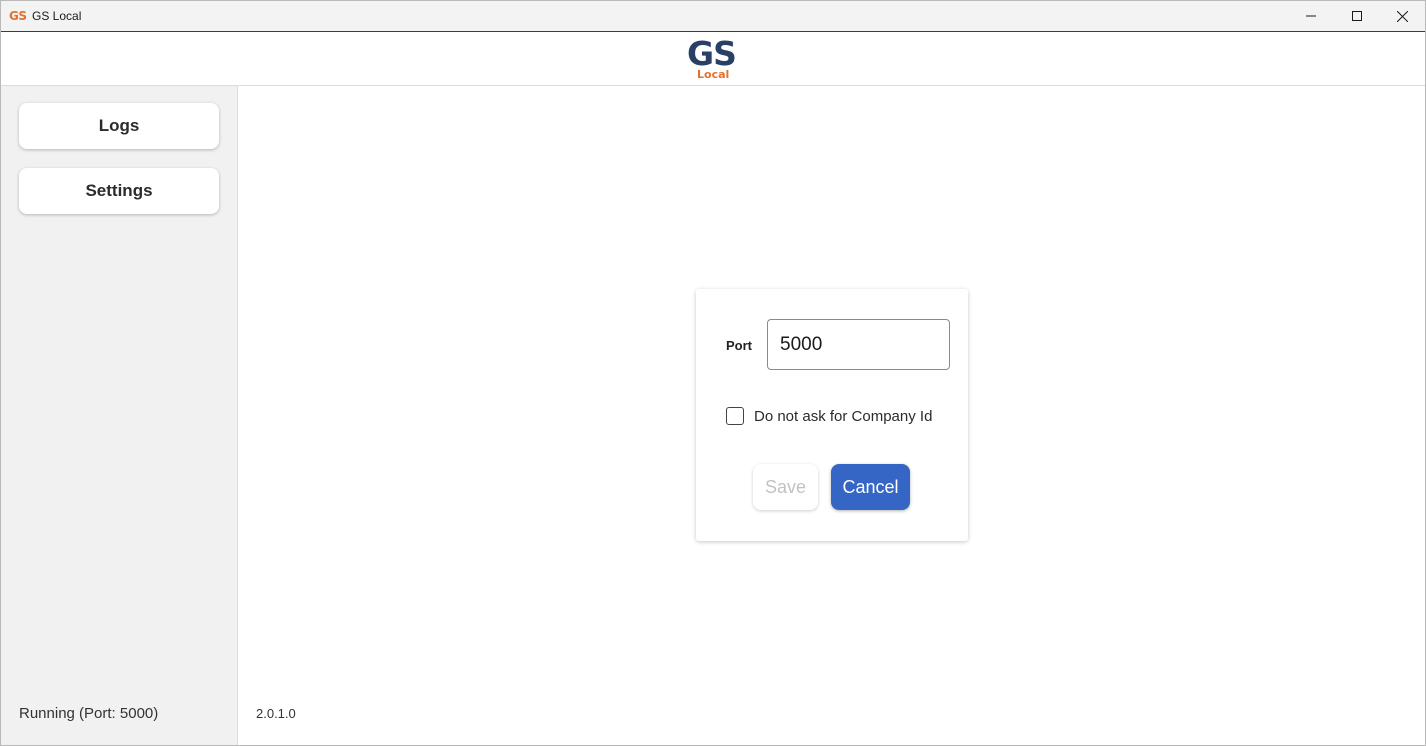  I want to click on company-id-checkbox-row: Do not ask for Company Id, so click(829, 416).